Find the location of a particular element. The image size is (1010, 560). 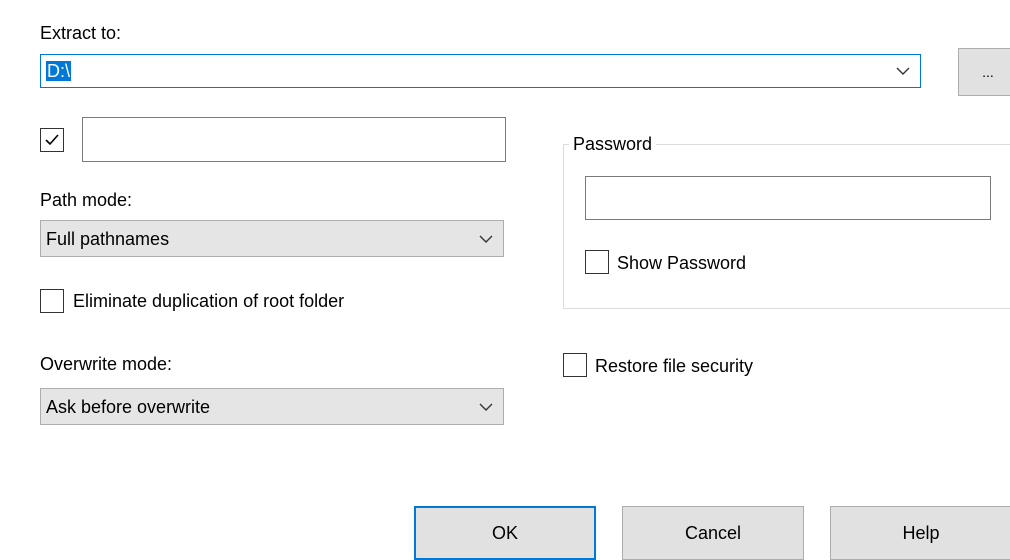

password-input is located at coordinates (788, 198).